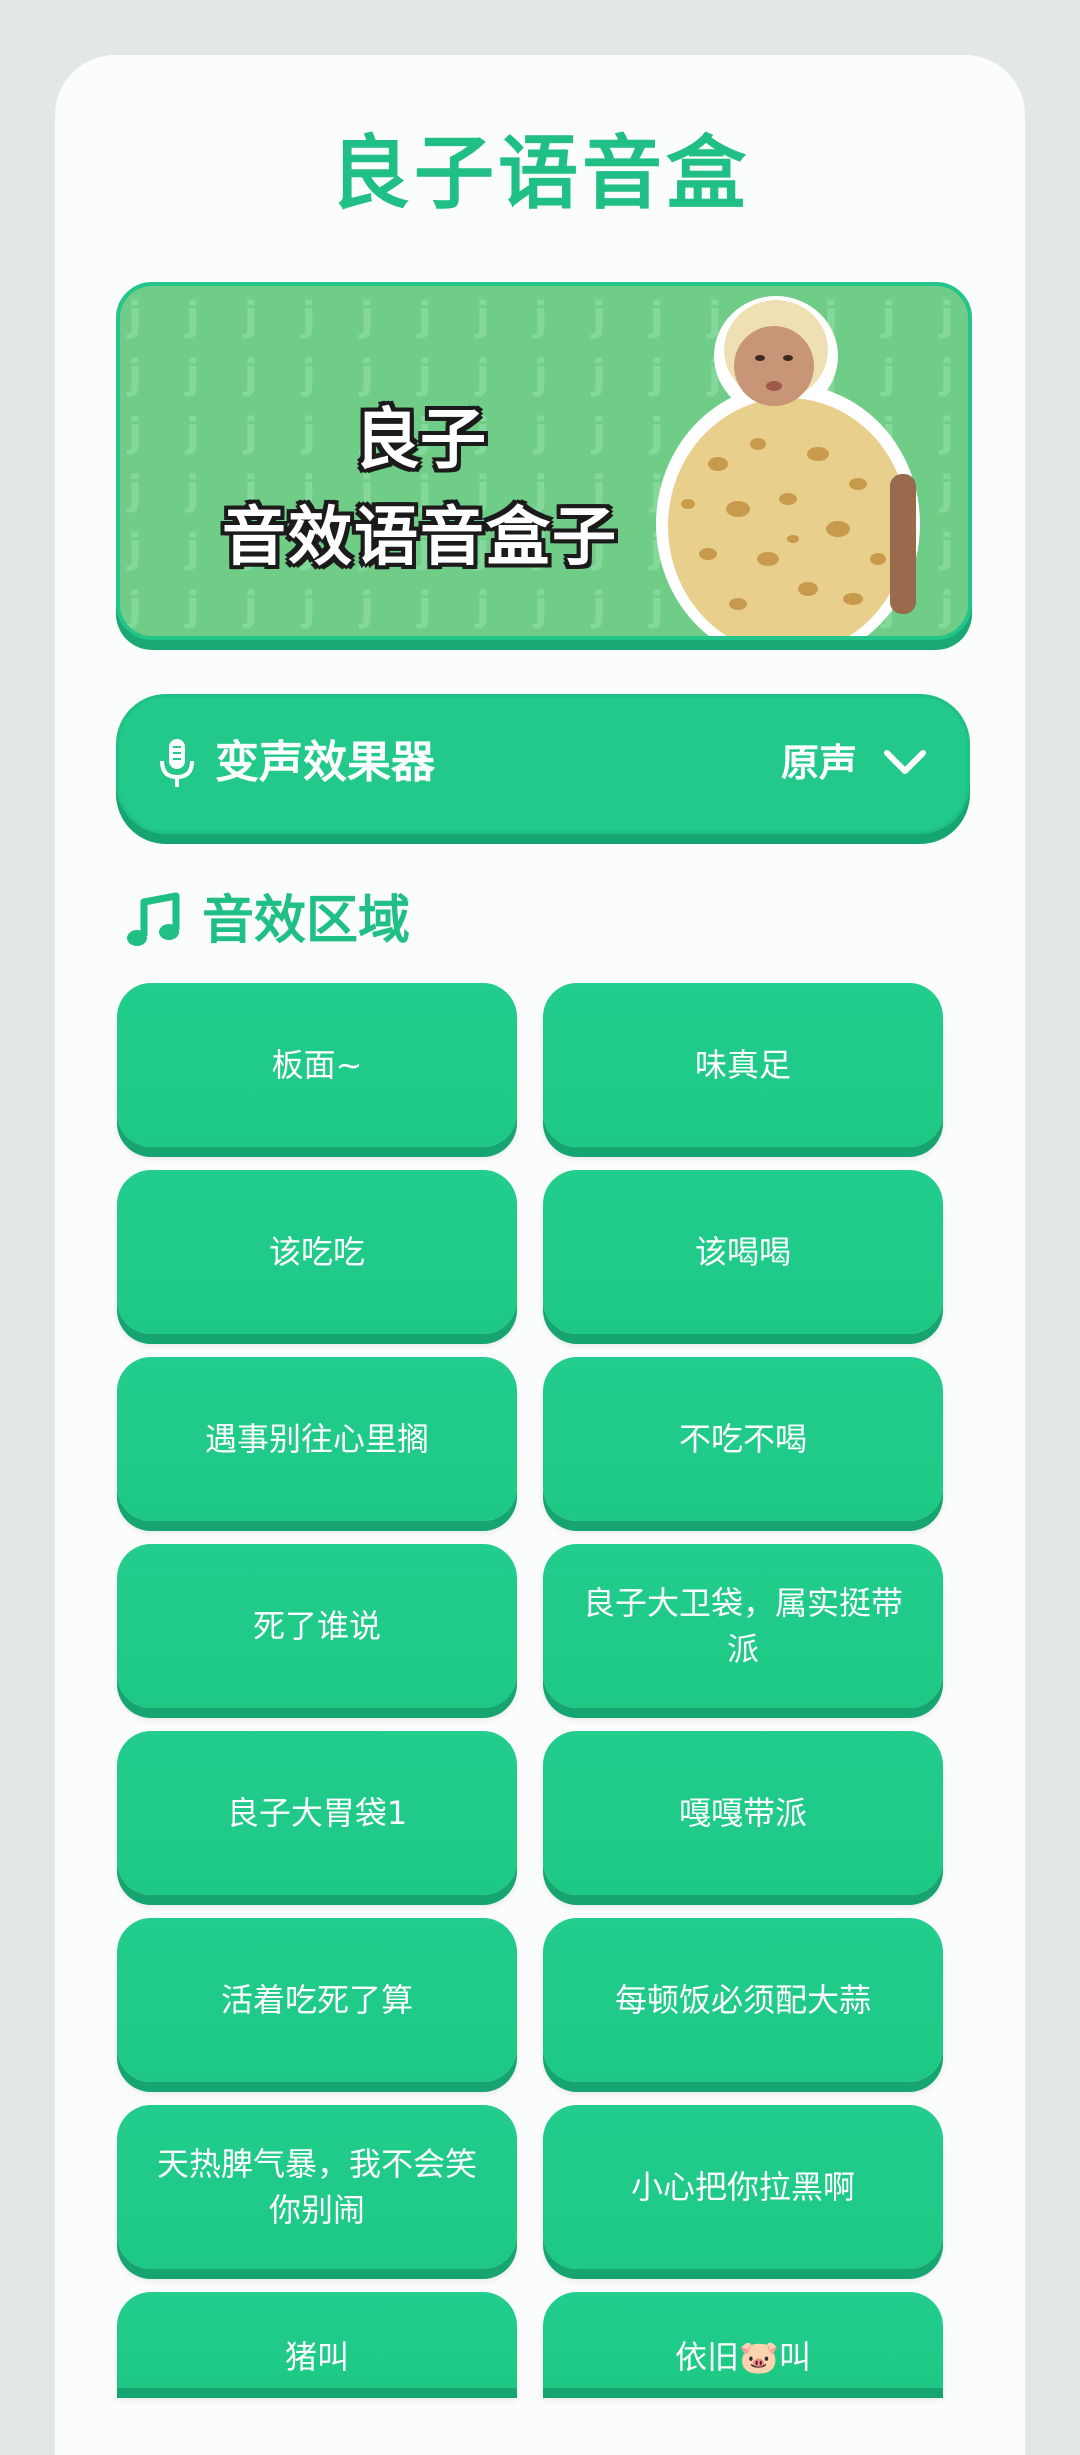 This screenshot has height=2455, width=1080. What do you see at coordinates (743, 1439) in the screenshot?
I see `sound-button: 不吃不喝` at bounding box center [743, 1439].